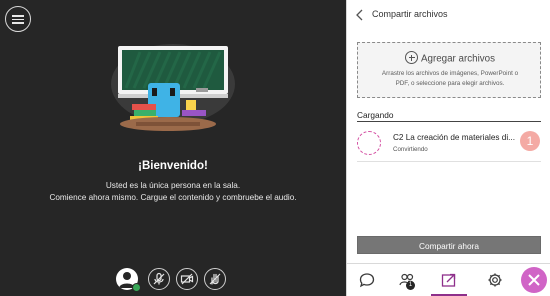  What do you see at coordinates (159, 279) in the screenshot?
I see `microphone-muted-icon` at bounding box center [159, 279].